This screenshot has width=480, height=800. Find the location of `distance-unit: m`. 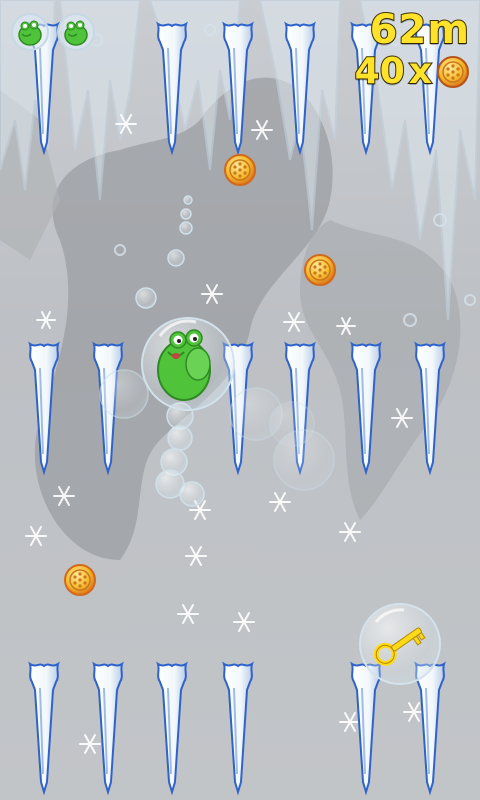

distance-unit: m is located at coordinates (448, 30).